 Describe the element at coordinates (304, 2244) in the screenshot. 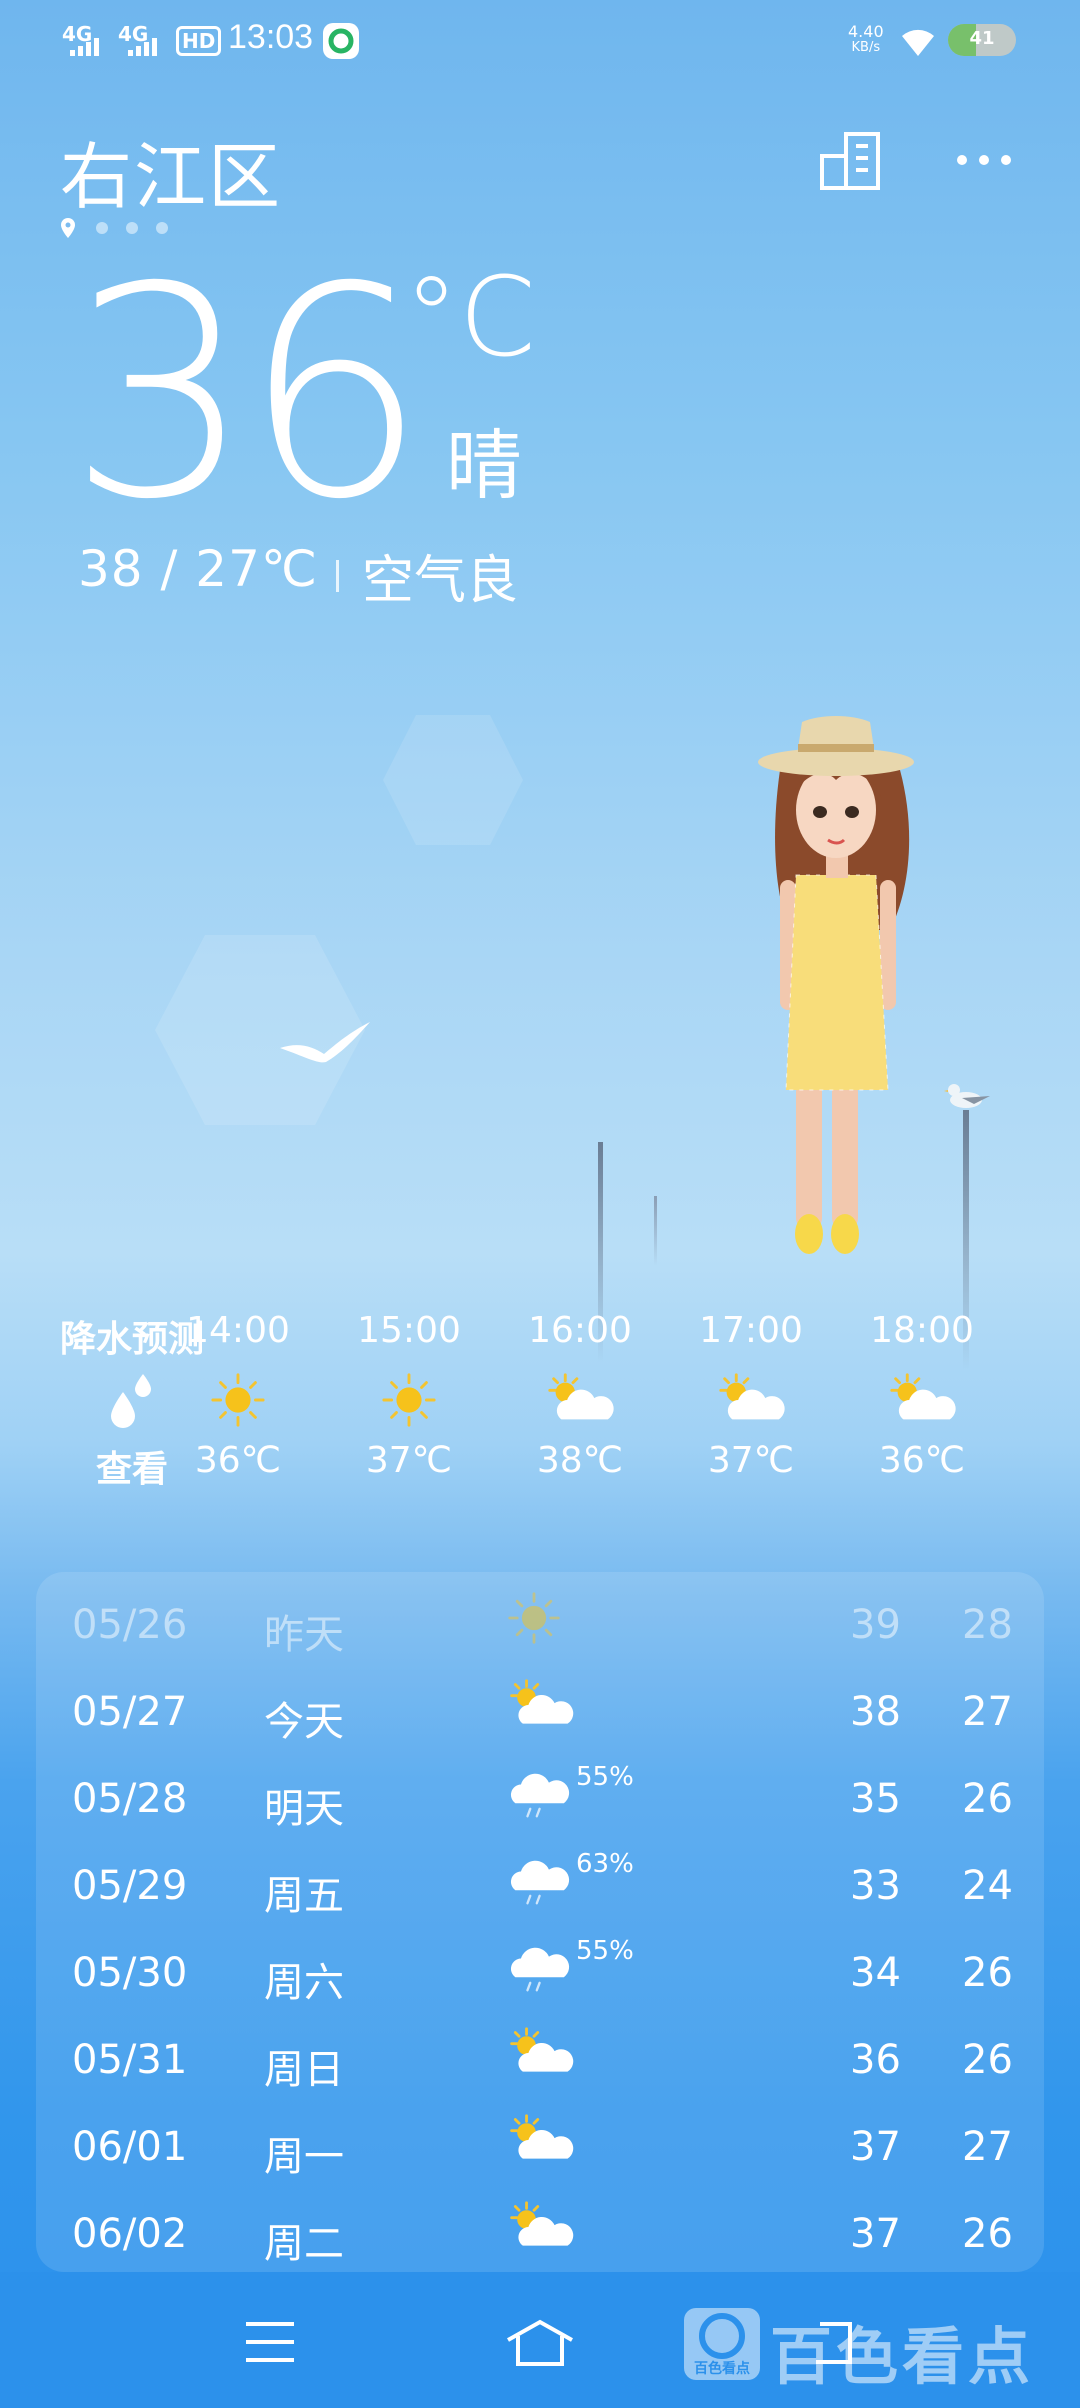

I see `daily-day: 周二` at that location.